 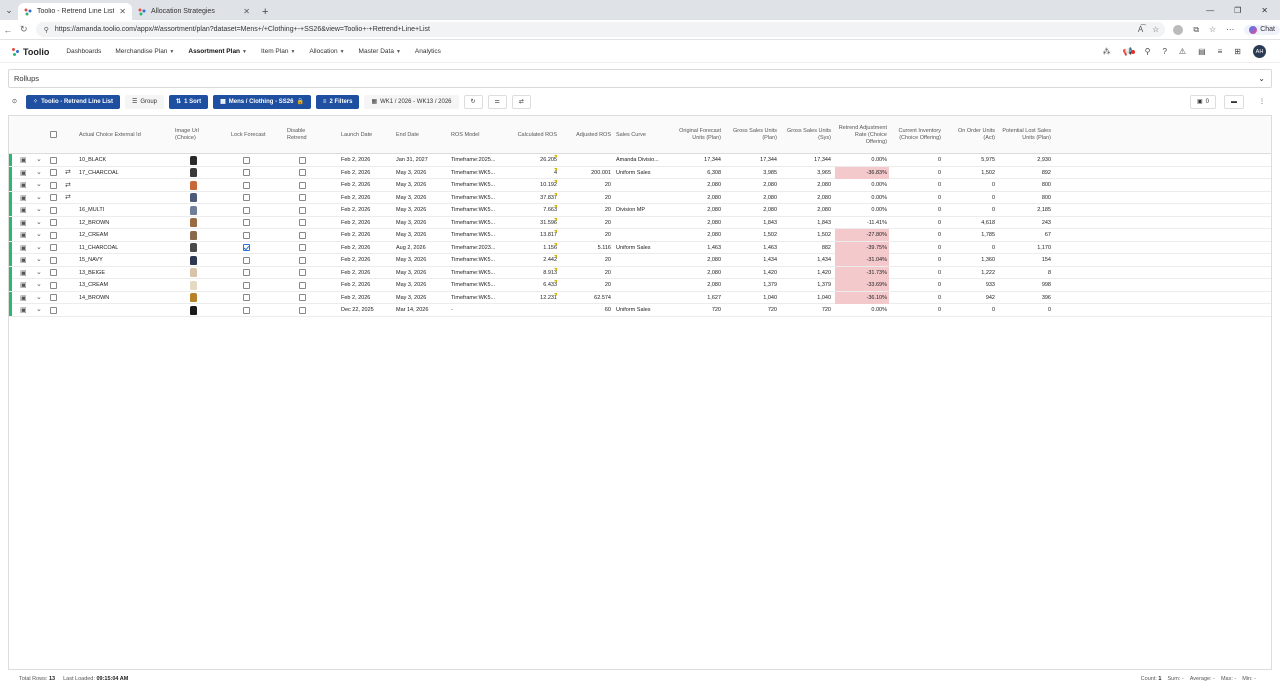 I want to click on cell-gplan: 1,420, so click(x=751, y=273).